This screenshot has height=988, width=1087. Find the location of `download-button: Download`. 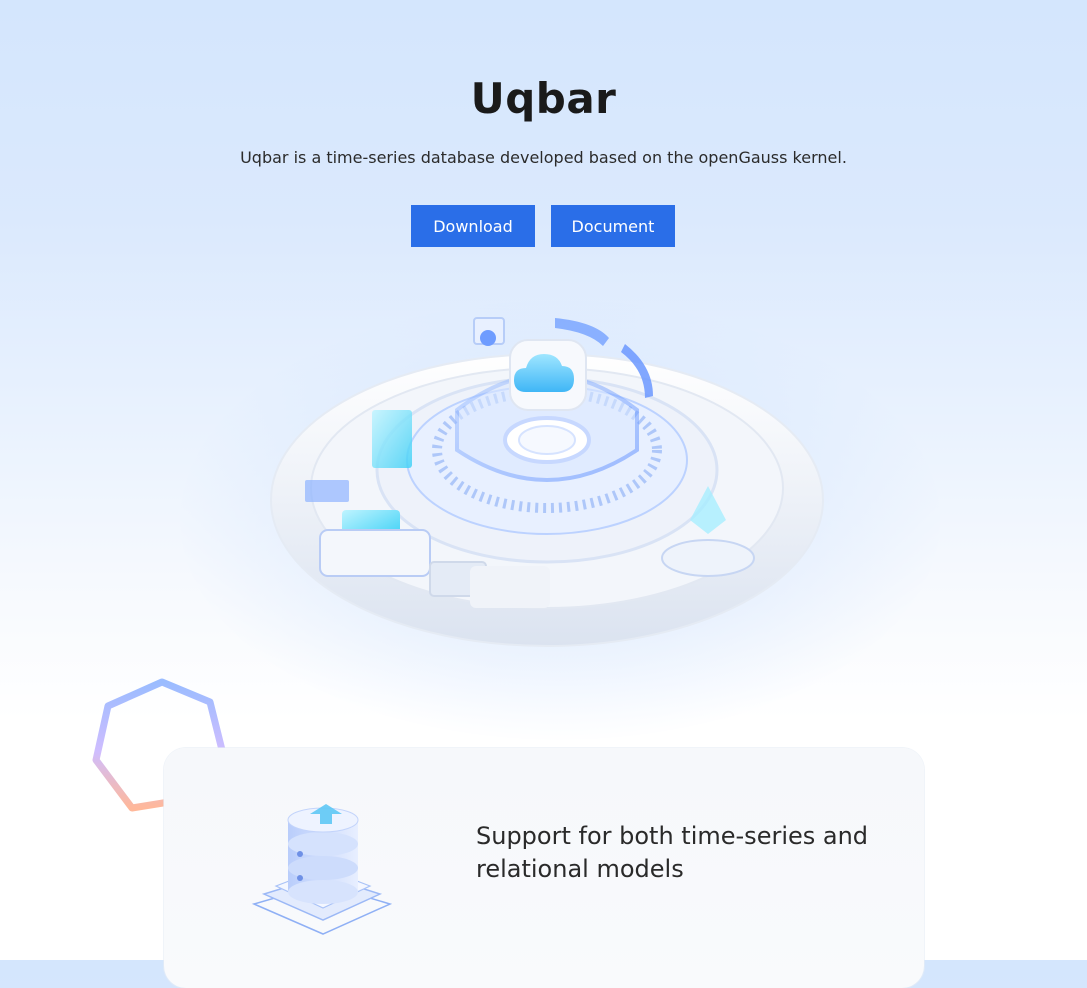

download-button: Download is located at coordinates (473, 226).